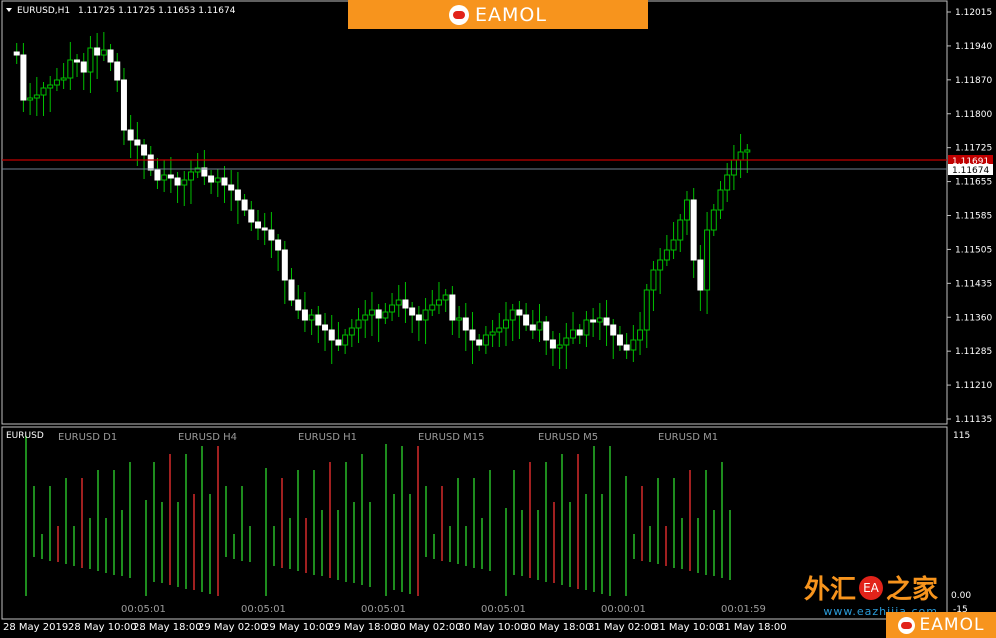 The height and width of the screenshot is (638, 996). Describe the element at coordinates (232, 627) in the screenshot. I see `time-axis-label: 29 May 02:00` at that location.